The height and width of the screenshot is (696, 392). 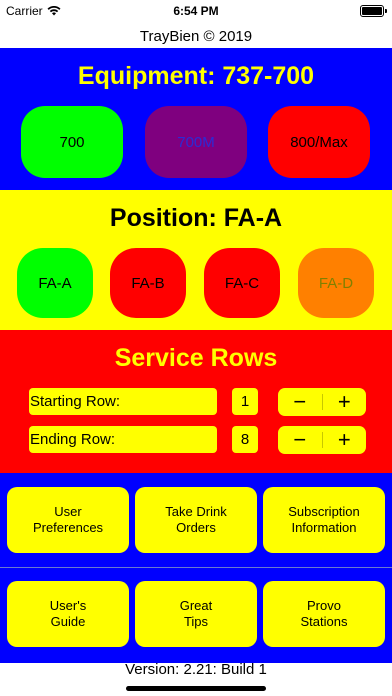 I want to click on ending-row-value: 8, so click(x=245, y=439).